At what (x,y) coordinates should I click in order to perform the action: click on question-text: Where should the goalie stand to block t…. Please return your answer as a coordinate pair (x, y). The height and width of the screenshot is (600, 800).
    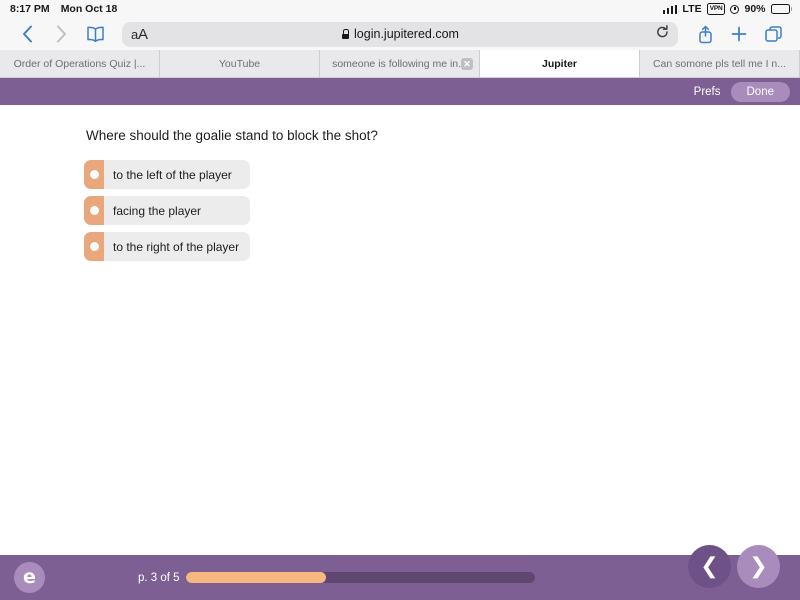
    Looking at the image, I should click on (232, 135).